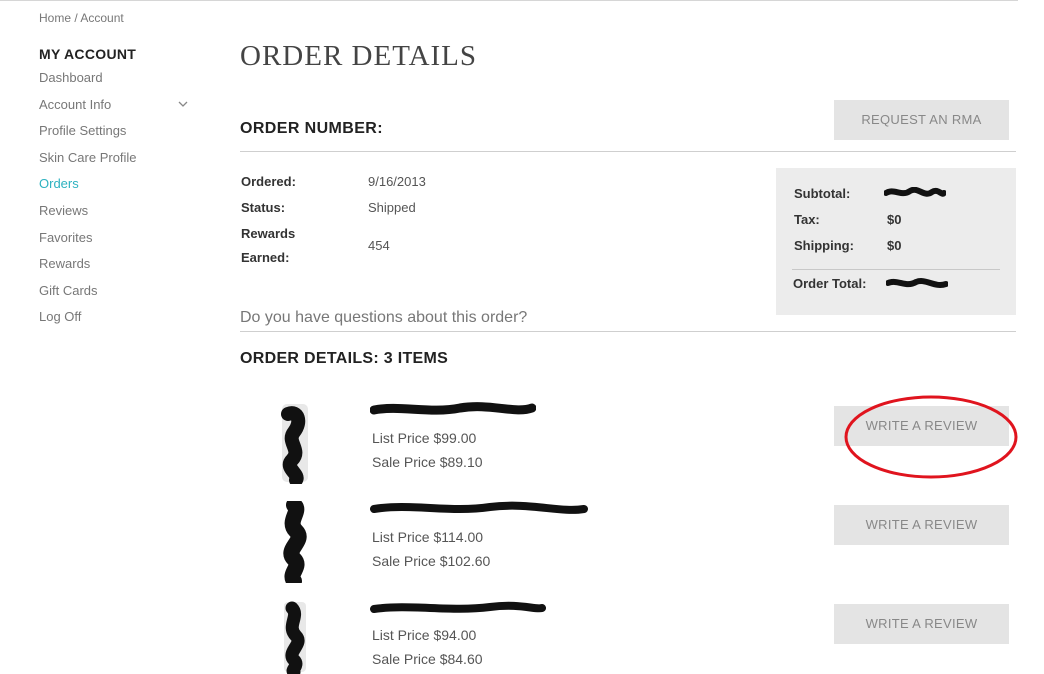  Describe the element at coordinates (824, 245) in the screenshot. I see `shipping-label: Shipping:` at that location.